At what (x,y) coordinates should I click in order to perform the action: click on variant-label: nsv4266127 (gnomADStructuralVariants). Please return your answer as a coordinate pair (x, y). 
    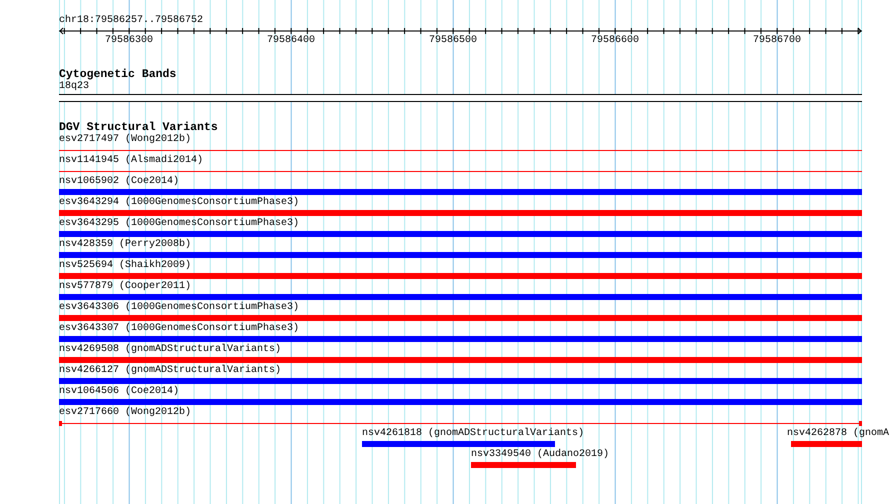
    Looking at the image, I should click on (170, 371).